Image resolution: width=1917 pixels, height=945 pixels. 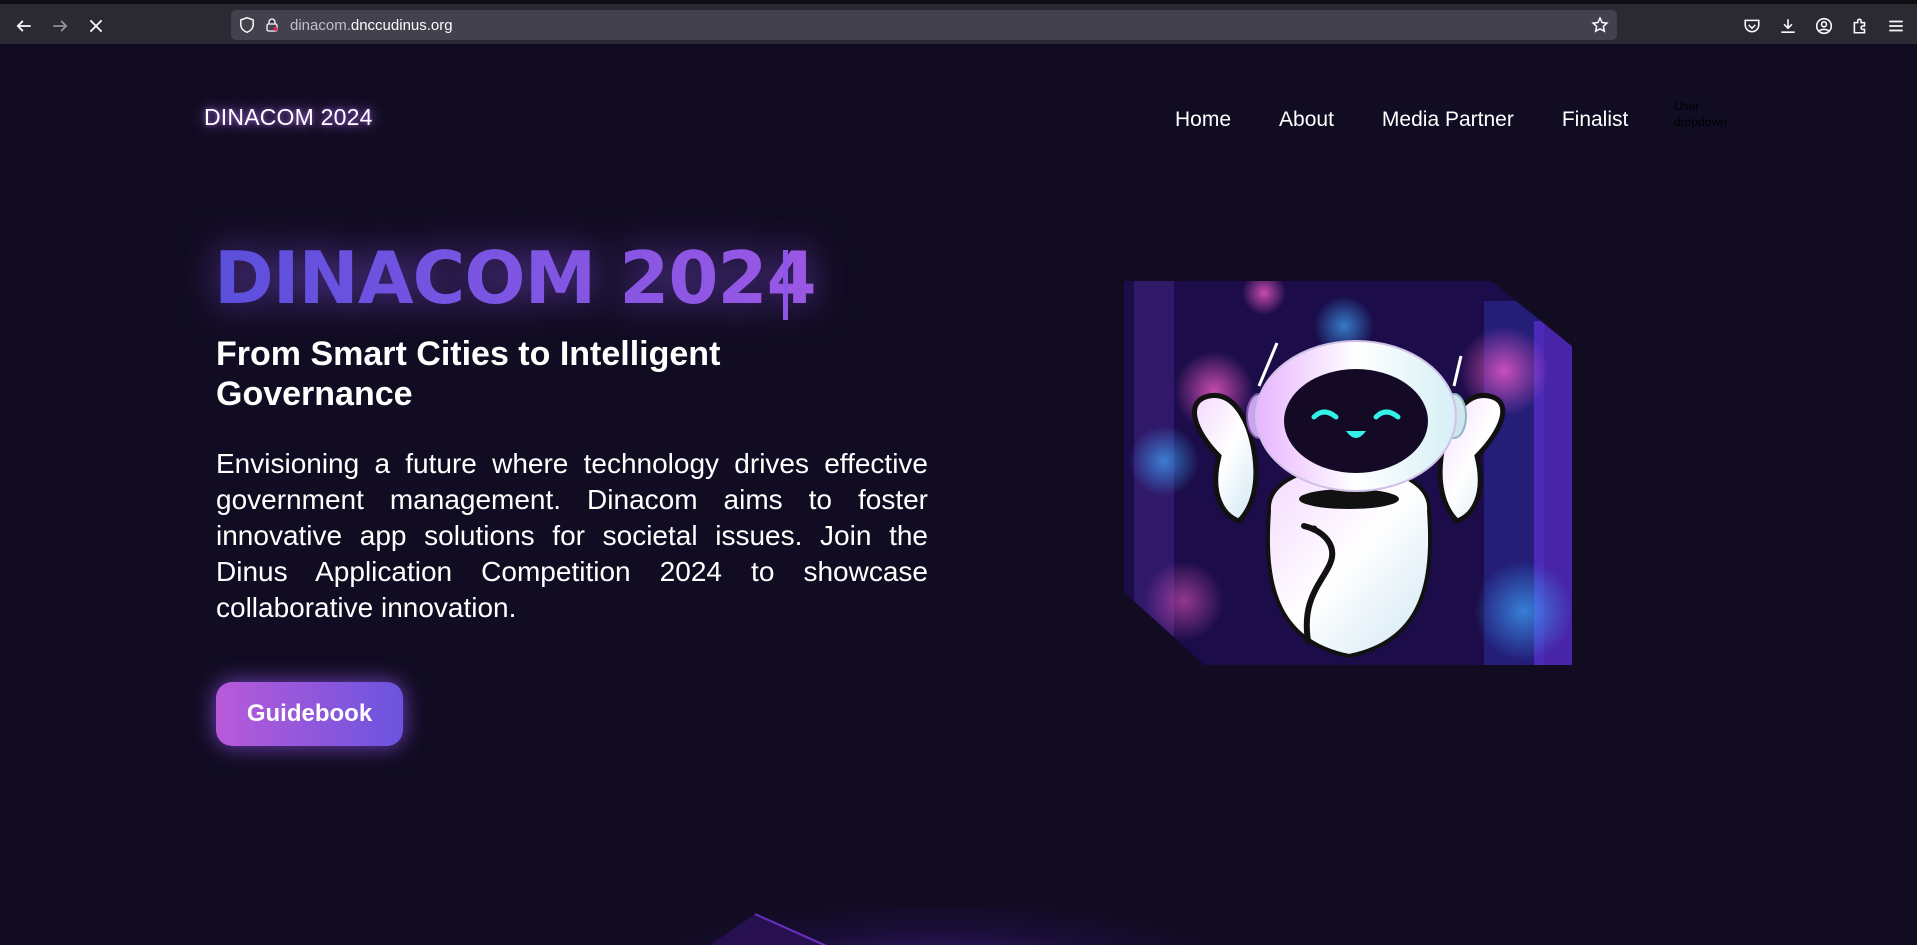 I want to click on bookmark-star-icon, so click(x=1600, y=25).